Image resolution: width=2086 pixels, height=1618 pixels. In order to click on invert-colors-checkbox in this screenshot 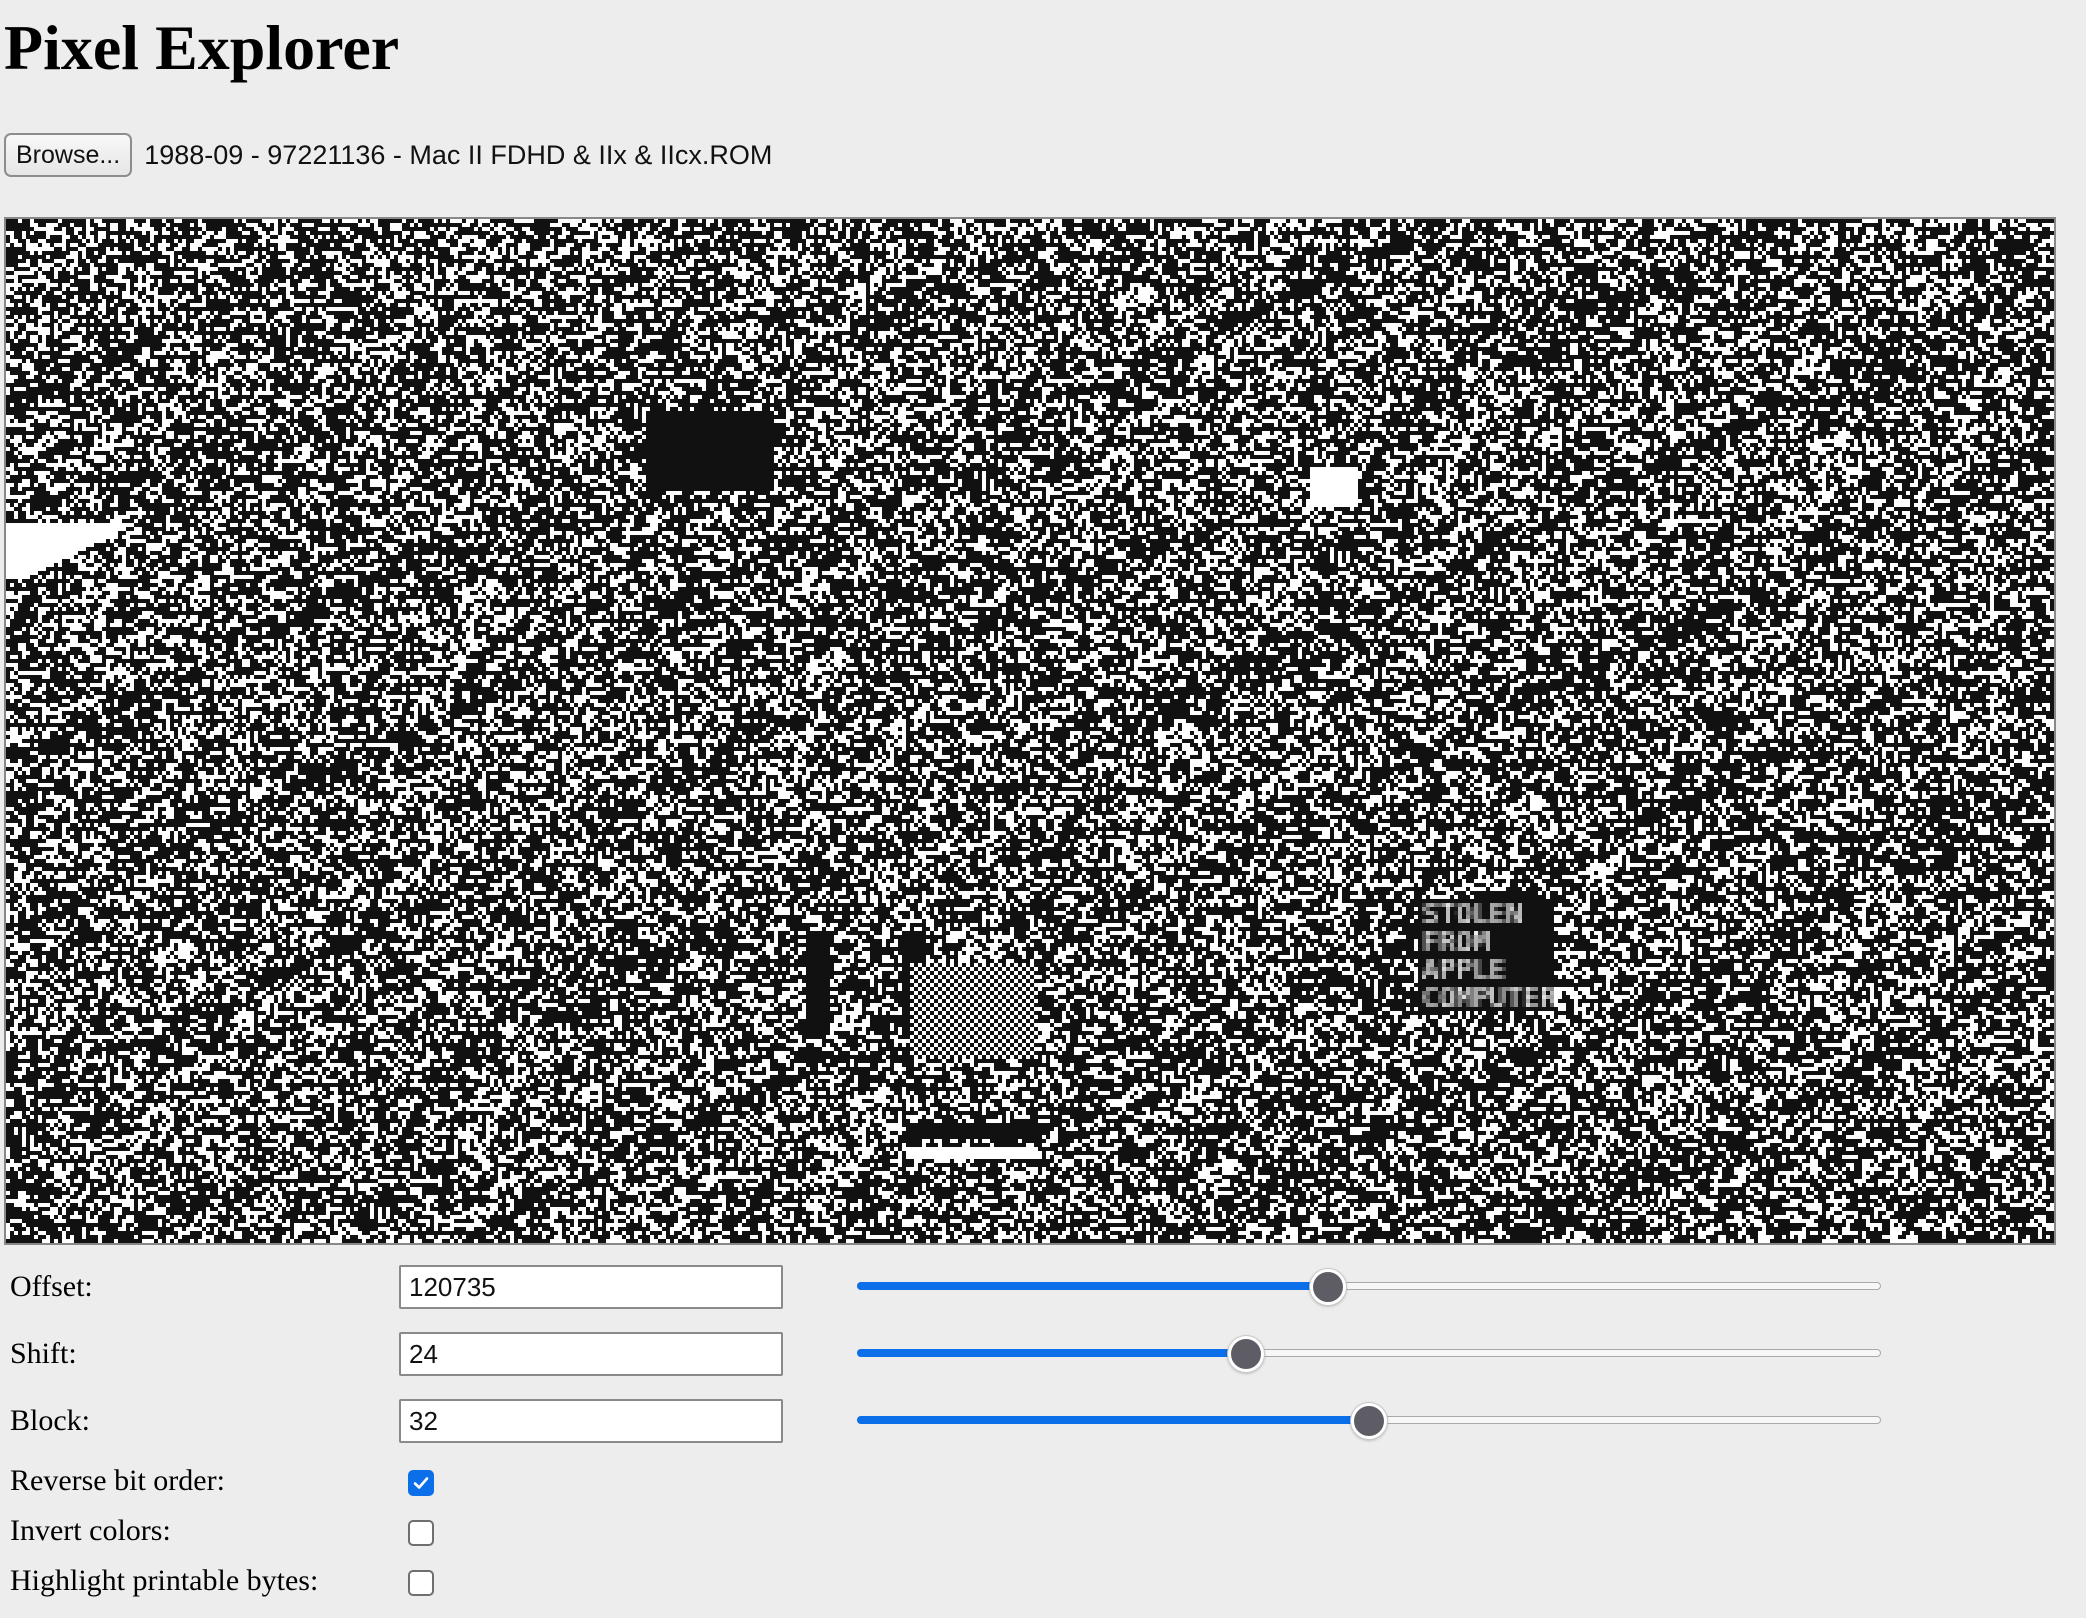, I will do `click(421, 1533)`.